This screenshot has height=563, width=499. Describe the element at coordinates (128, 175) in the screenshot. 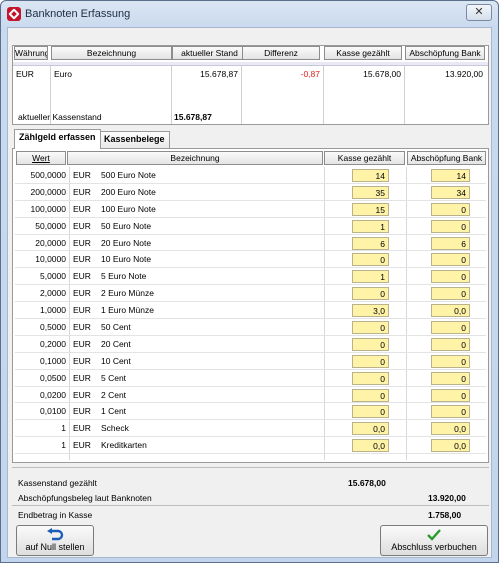

I see `cell-note-bezeichnung: 500 Euro Note` at that location.